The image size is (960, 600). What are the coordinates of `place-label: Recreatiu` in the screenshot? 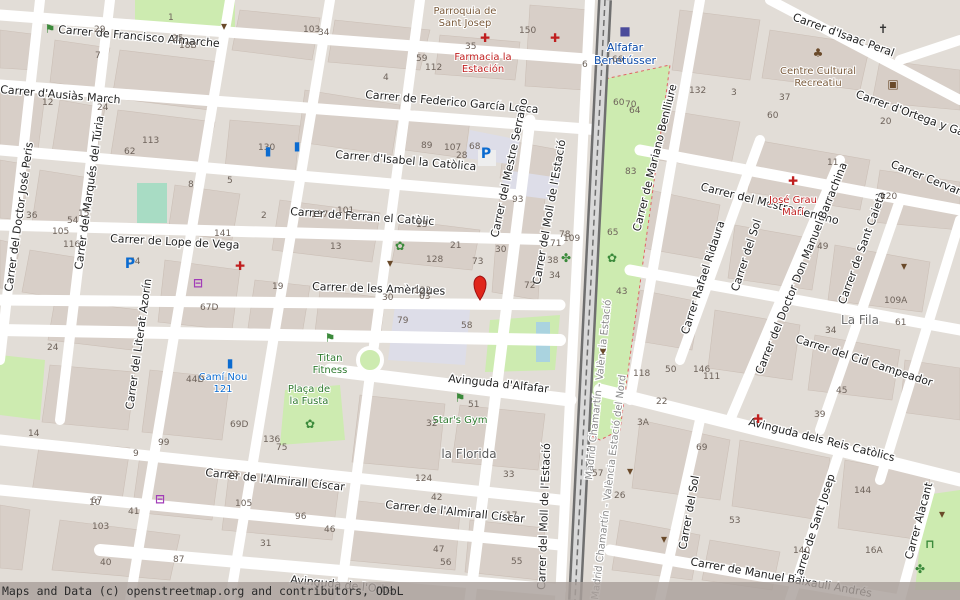 It's located at (817, 83).